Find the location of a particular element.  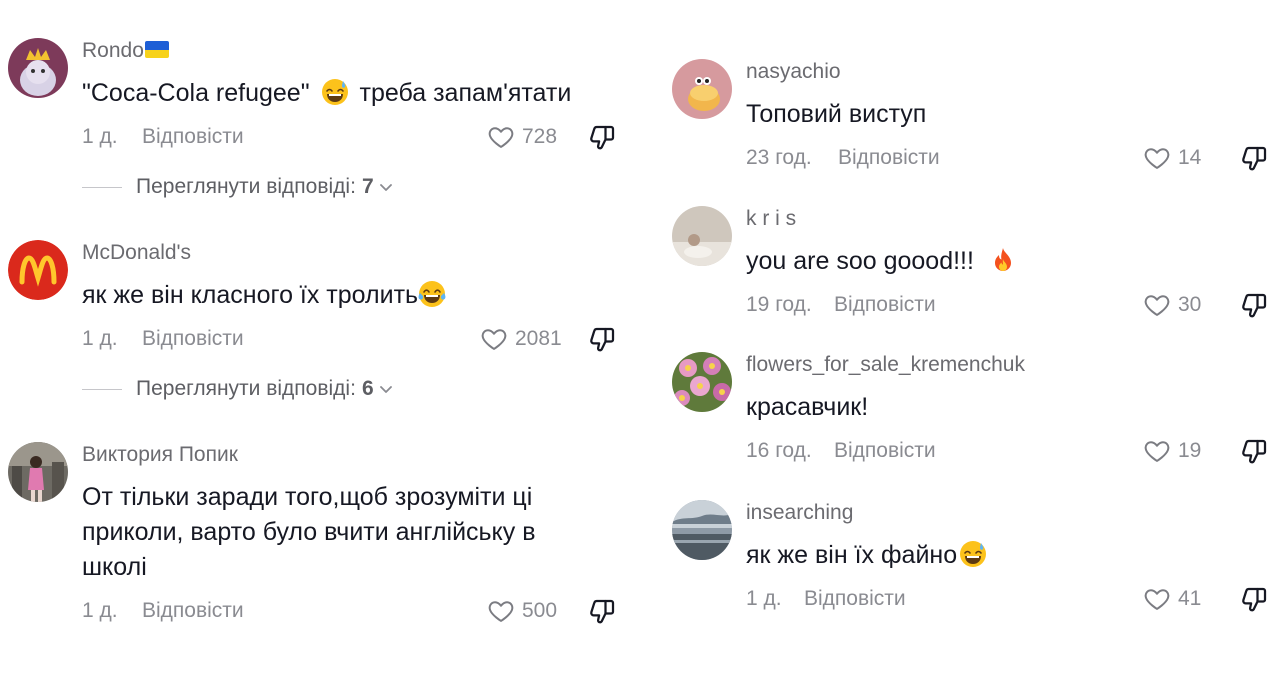

comment-time: 23 год. is located at coordinates (779, 157).